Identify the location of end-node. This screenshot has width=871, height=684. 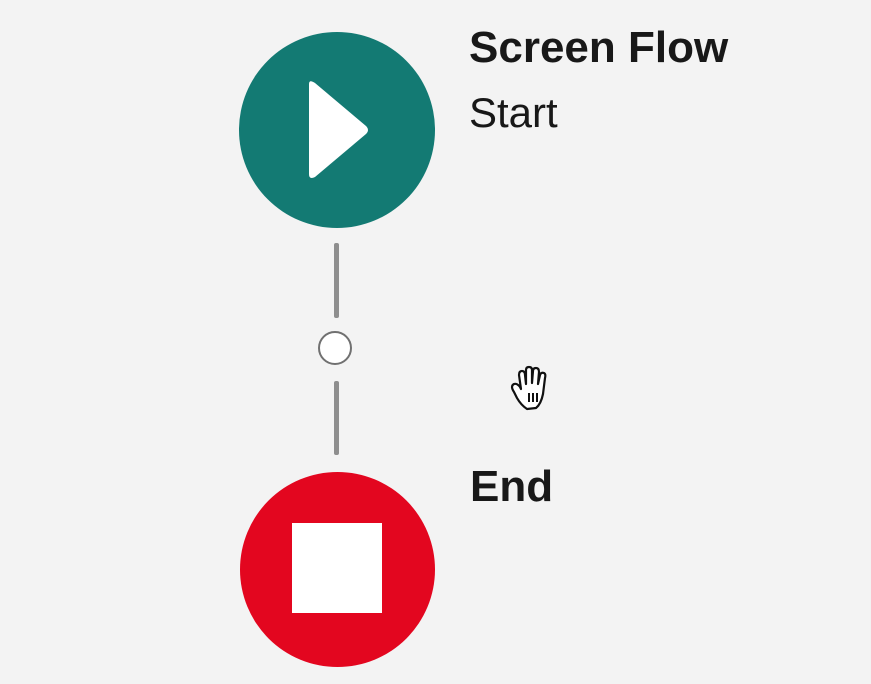
(337, 569).